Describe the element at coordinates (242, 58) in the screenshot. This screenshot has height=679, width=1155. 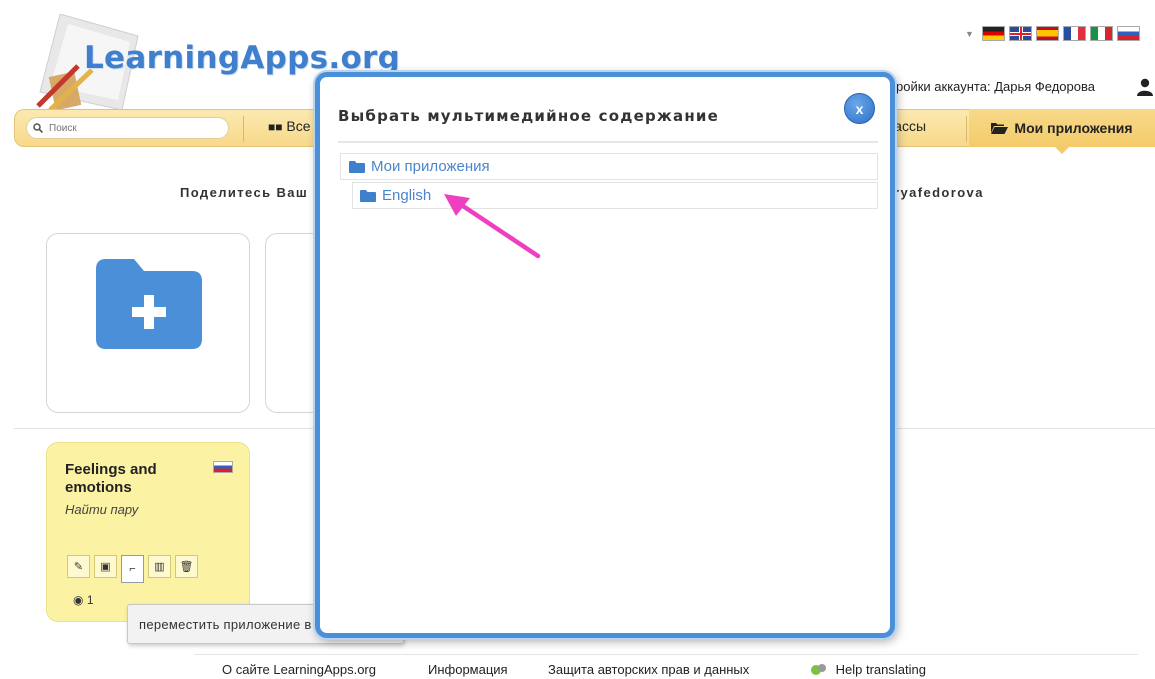
I see `site-logo: LearningApps.org` at that location.